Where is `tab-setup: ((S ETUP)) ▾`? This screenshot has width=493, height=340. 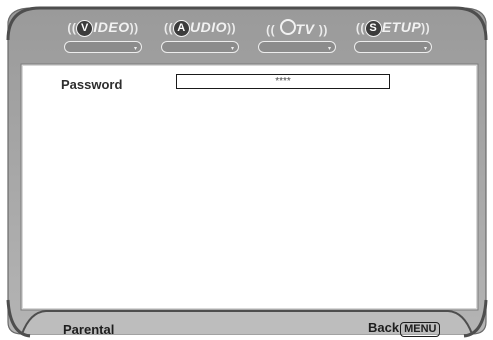 tab-setup: ((S ETUP)) ▾ is located at coordinates (393, 41).